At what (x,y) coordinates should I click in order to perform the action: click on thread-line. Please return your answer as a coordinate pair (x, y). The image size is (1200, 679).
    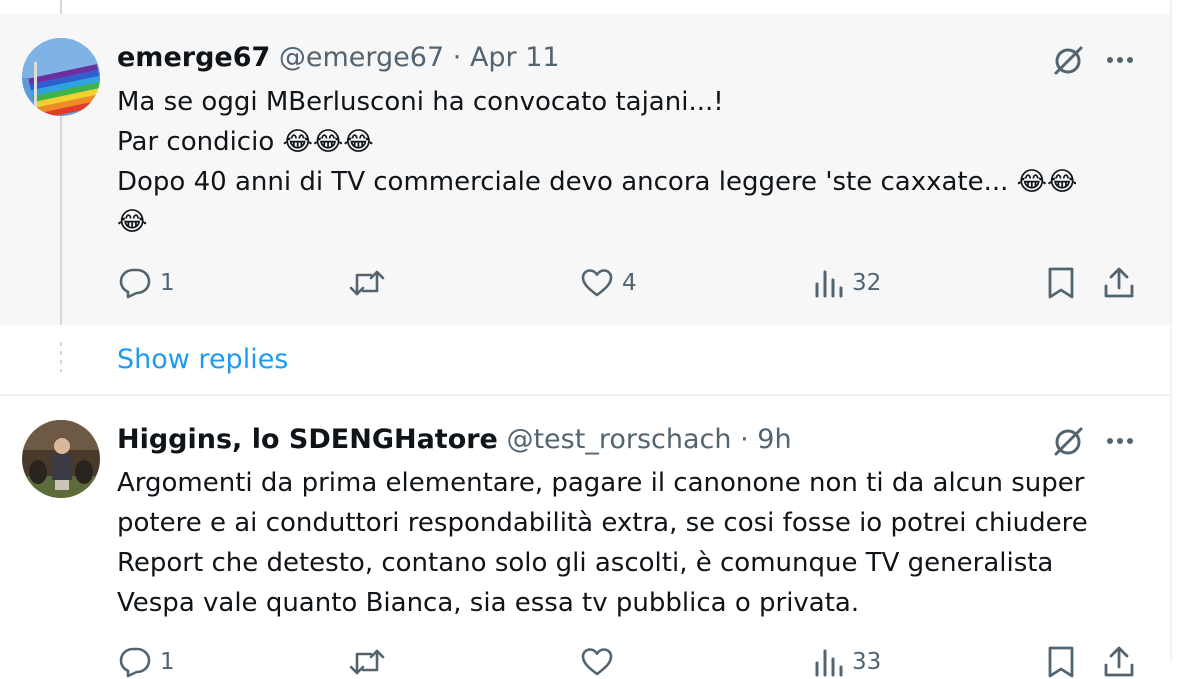
    Looking at the image, I should click on (61, 220).